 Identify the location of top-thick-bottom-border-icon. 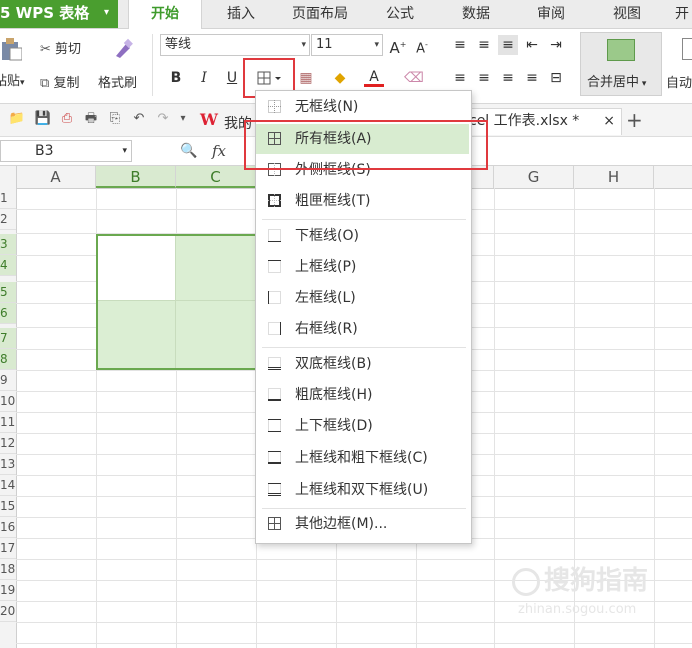
(274, 457).